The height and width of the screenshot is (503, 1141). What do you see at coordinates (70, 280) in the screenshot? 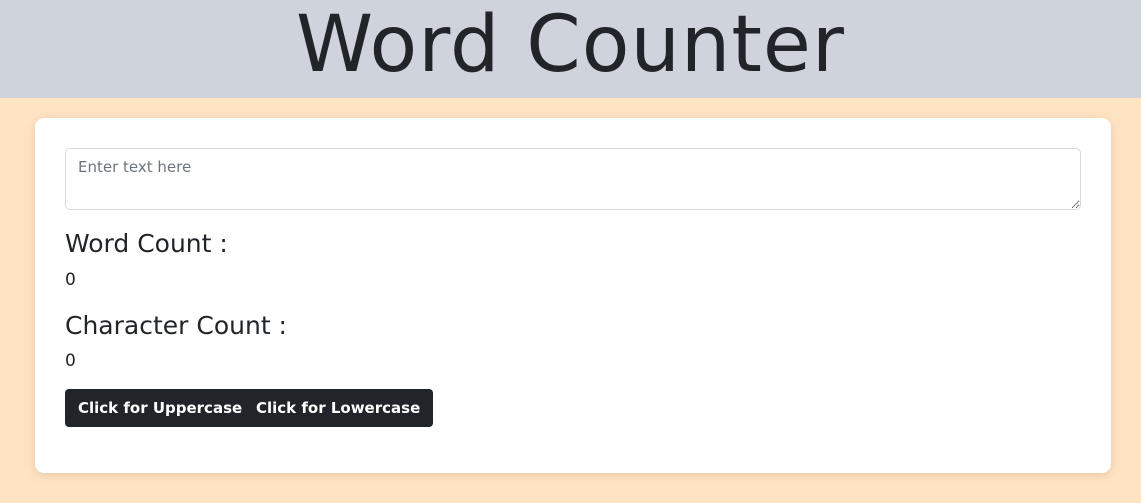
I see `word-count-value: 0` at bounding box center [70, 280].